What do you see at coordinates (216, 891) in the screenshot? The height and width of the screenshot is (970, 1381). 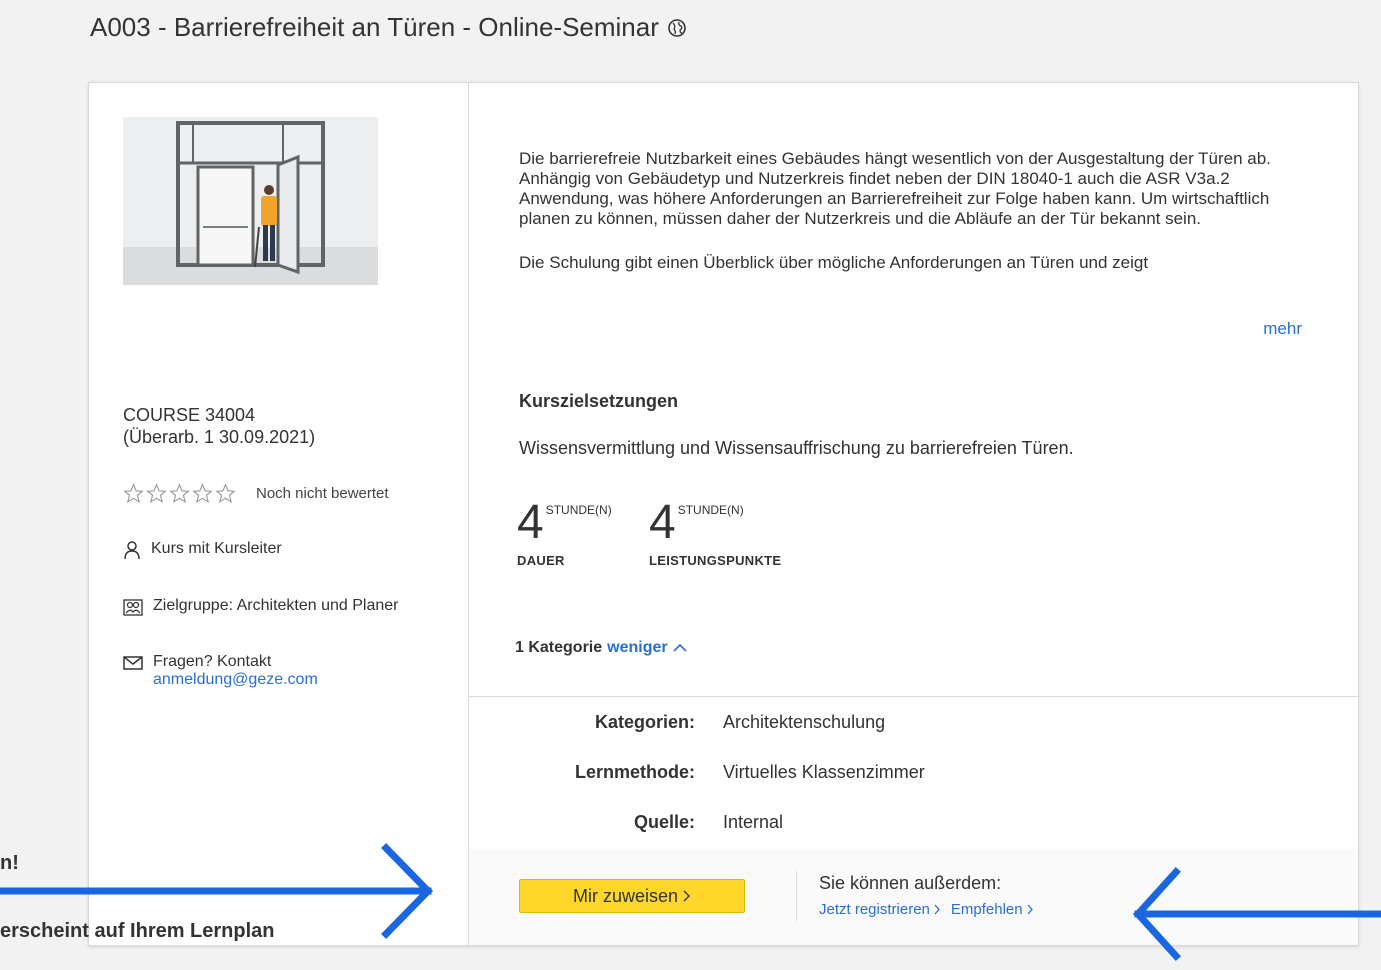 I see `arrow-right-icon` at bounding box center [216, 891].